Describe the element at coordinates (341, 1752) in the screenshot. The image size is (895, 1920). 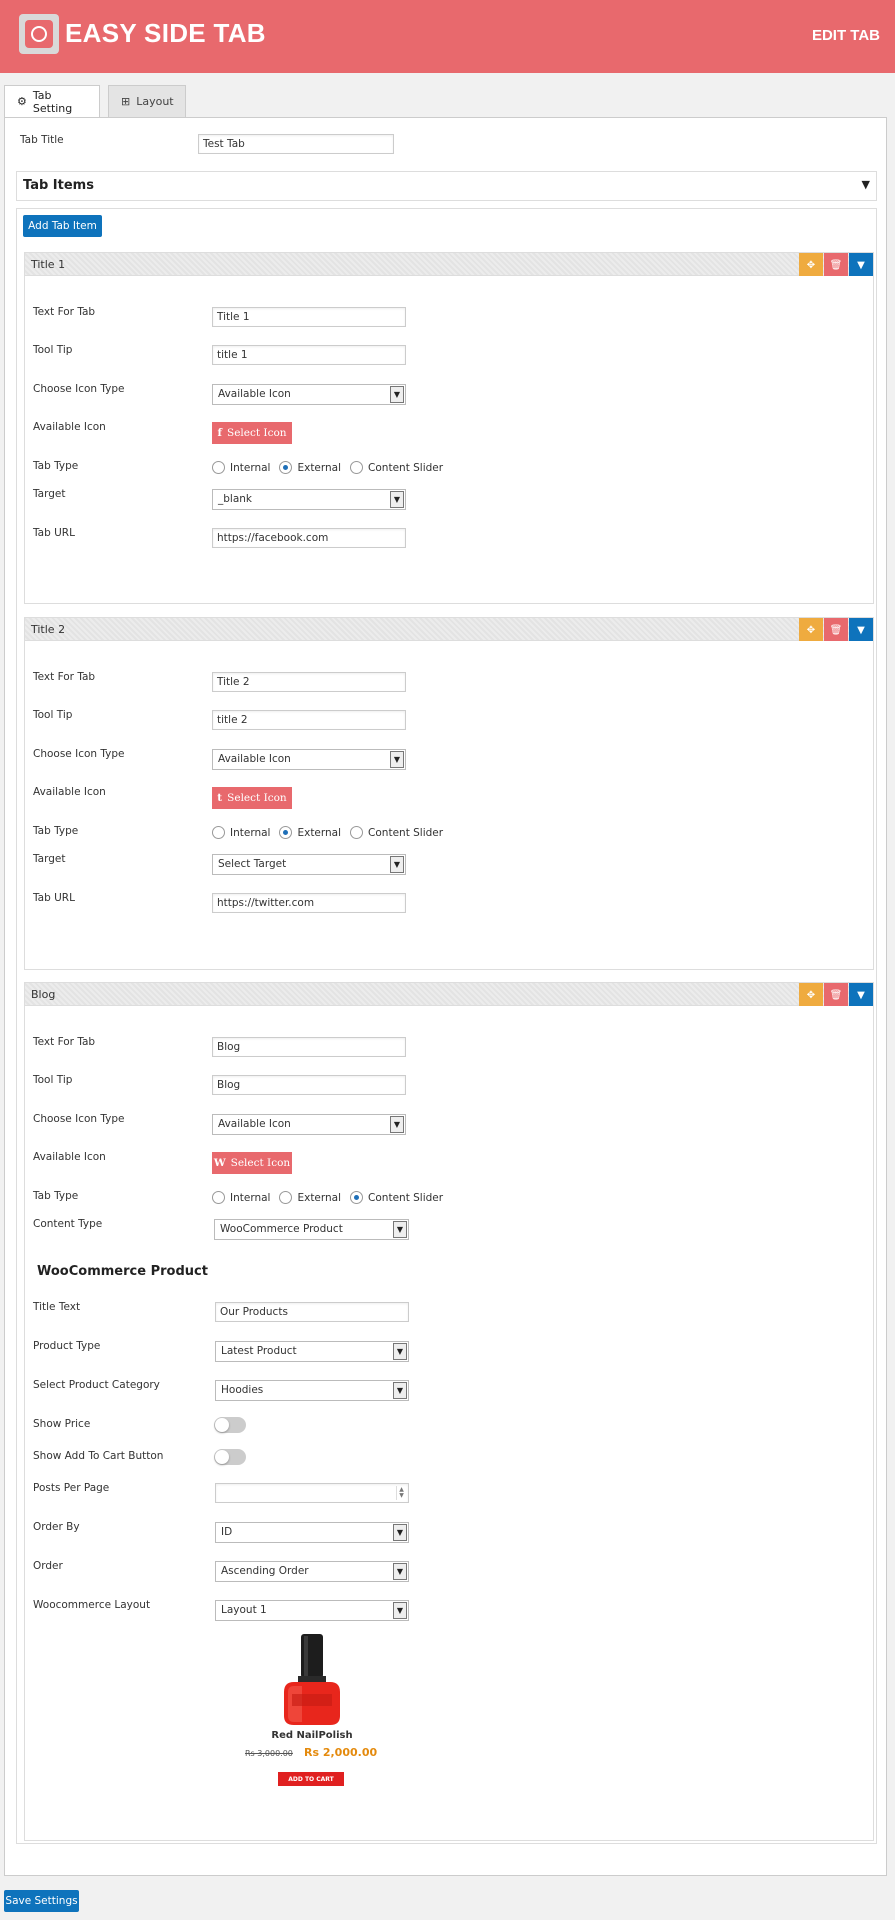
I see `product-sale-price: Rs 2,000.00` at that location.